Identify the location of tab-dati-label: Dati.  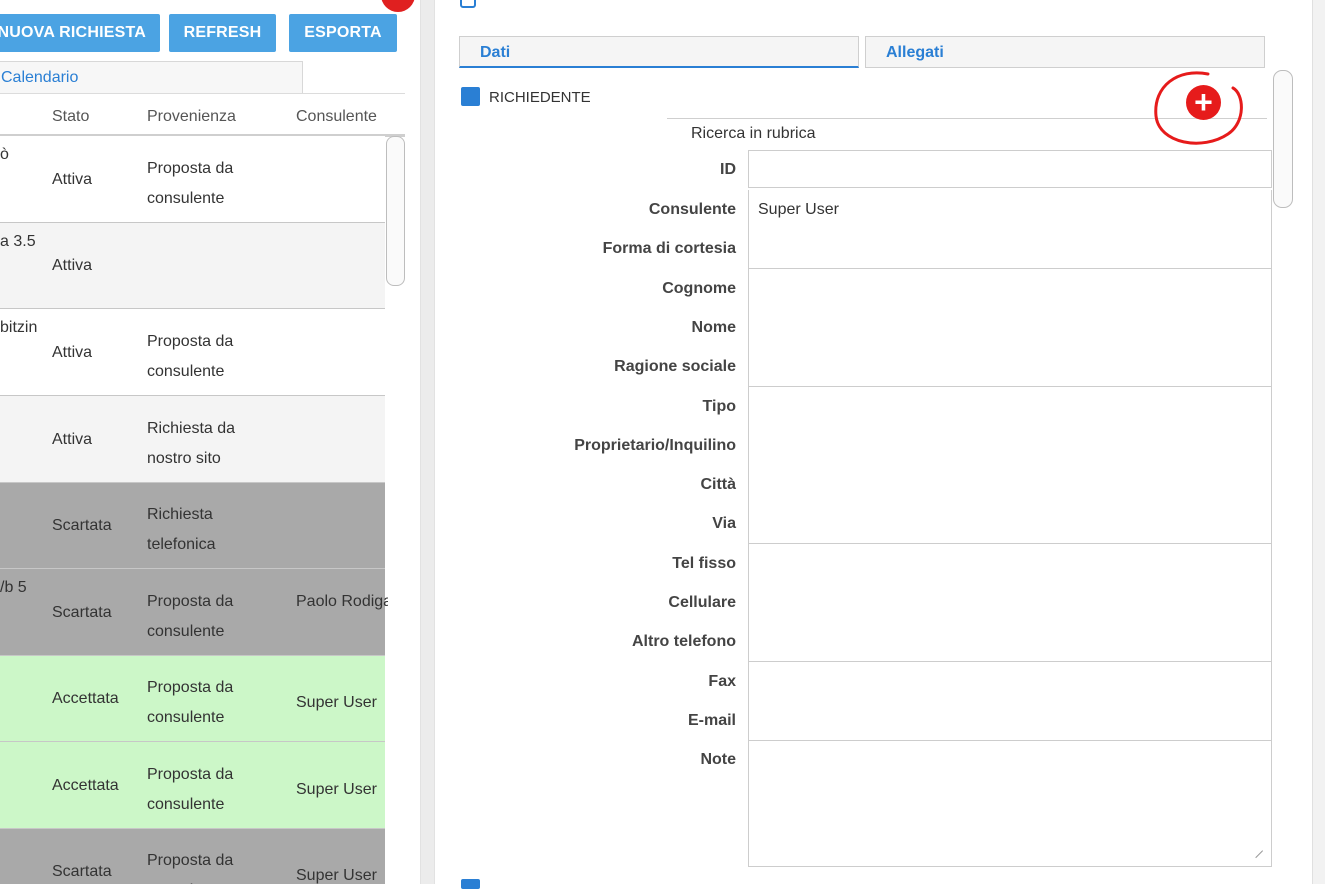
(495, 52).